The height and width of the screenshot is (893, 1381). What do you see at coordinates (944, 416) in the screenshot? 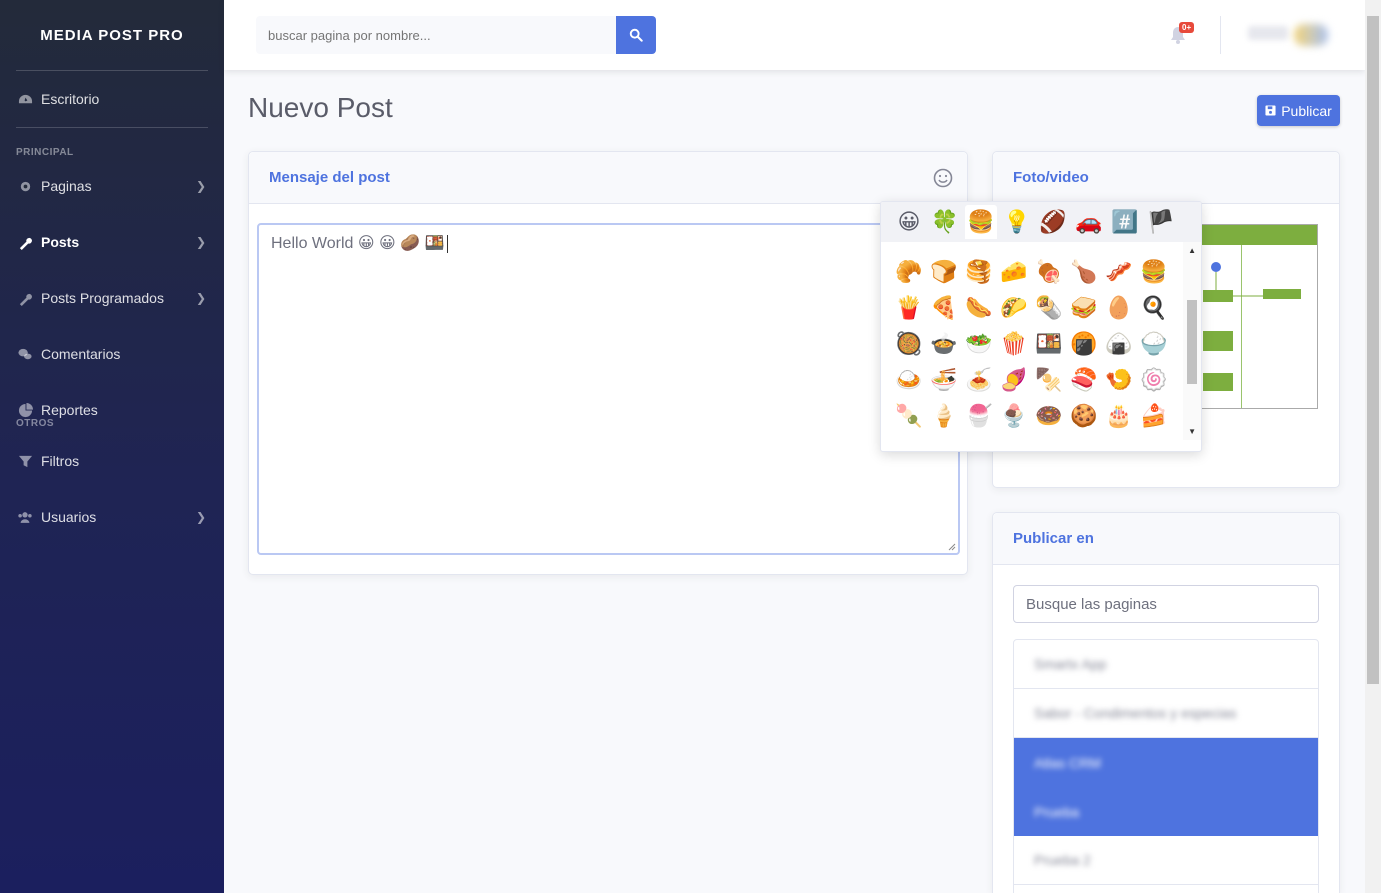
I see `emoji-item: 🍦` at bounding box center [944, 416].